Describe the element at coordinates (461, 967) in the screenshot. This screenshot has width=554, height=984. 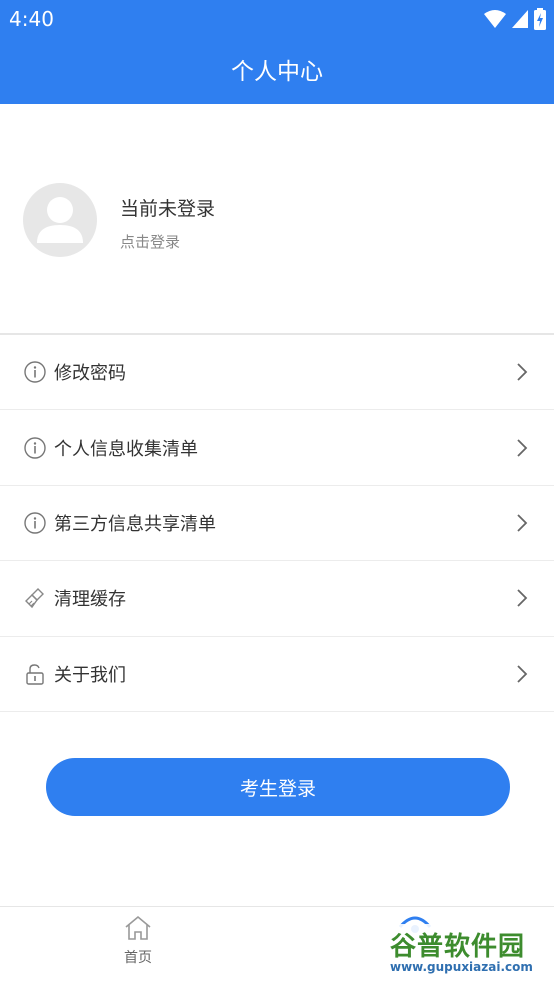
I see `watermark-url: www.gupuxiazai.com` at that location.